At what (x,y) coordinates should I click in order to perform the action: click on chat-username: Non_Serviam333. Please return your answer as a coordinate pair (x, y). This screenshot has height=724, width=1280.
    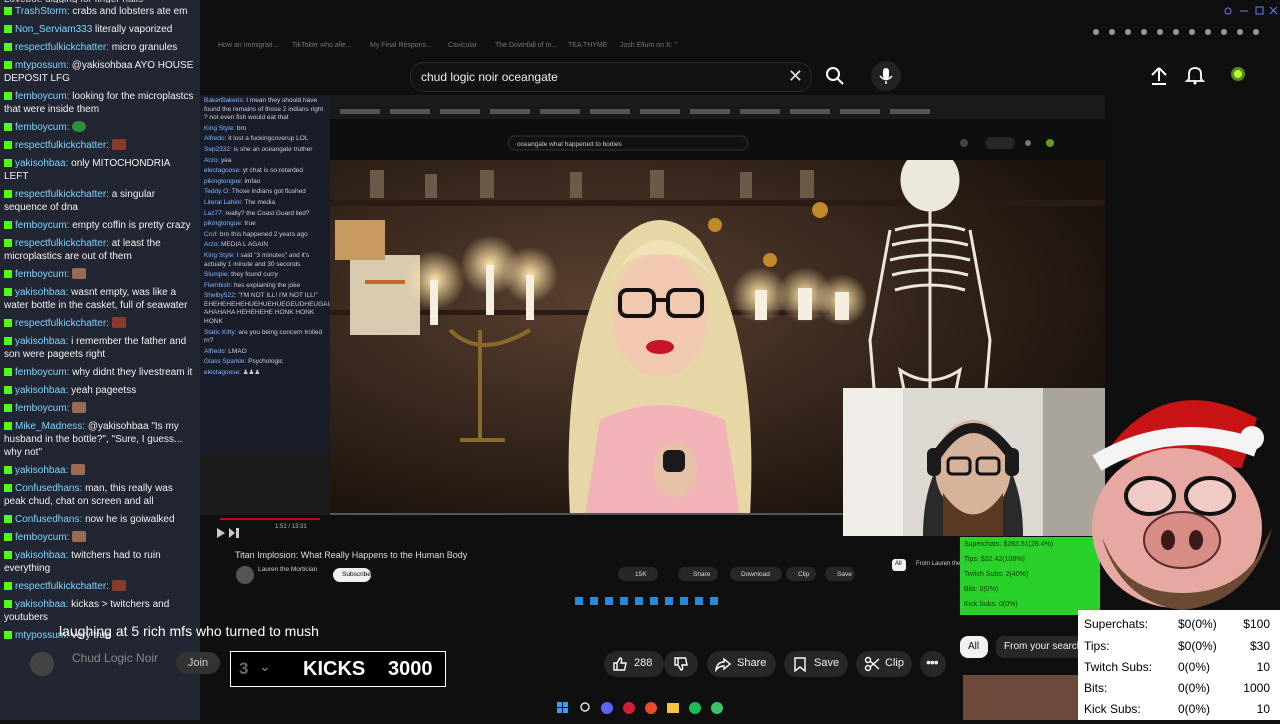
    Looking at the image, I should click on (53, 29).